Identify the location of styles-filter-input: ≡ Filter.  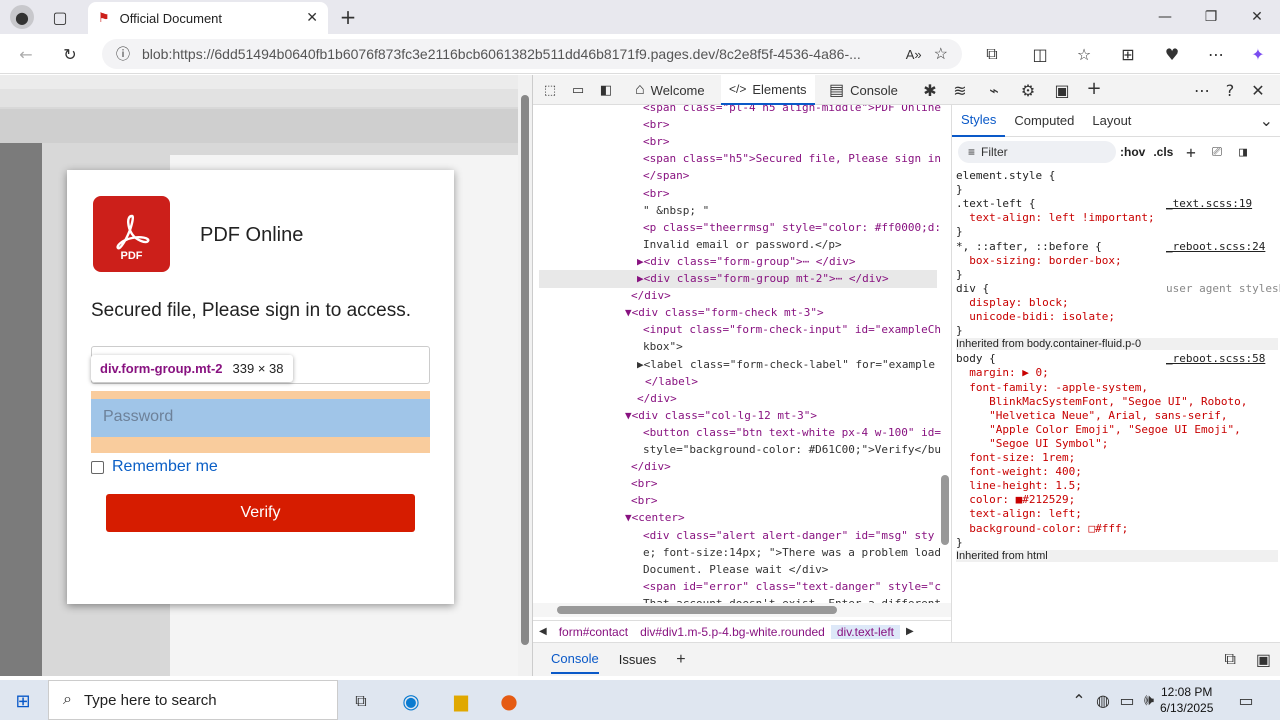
(1037, 152).